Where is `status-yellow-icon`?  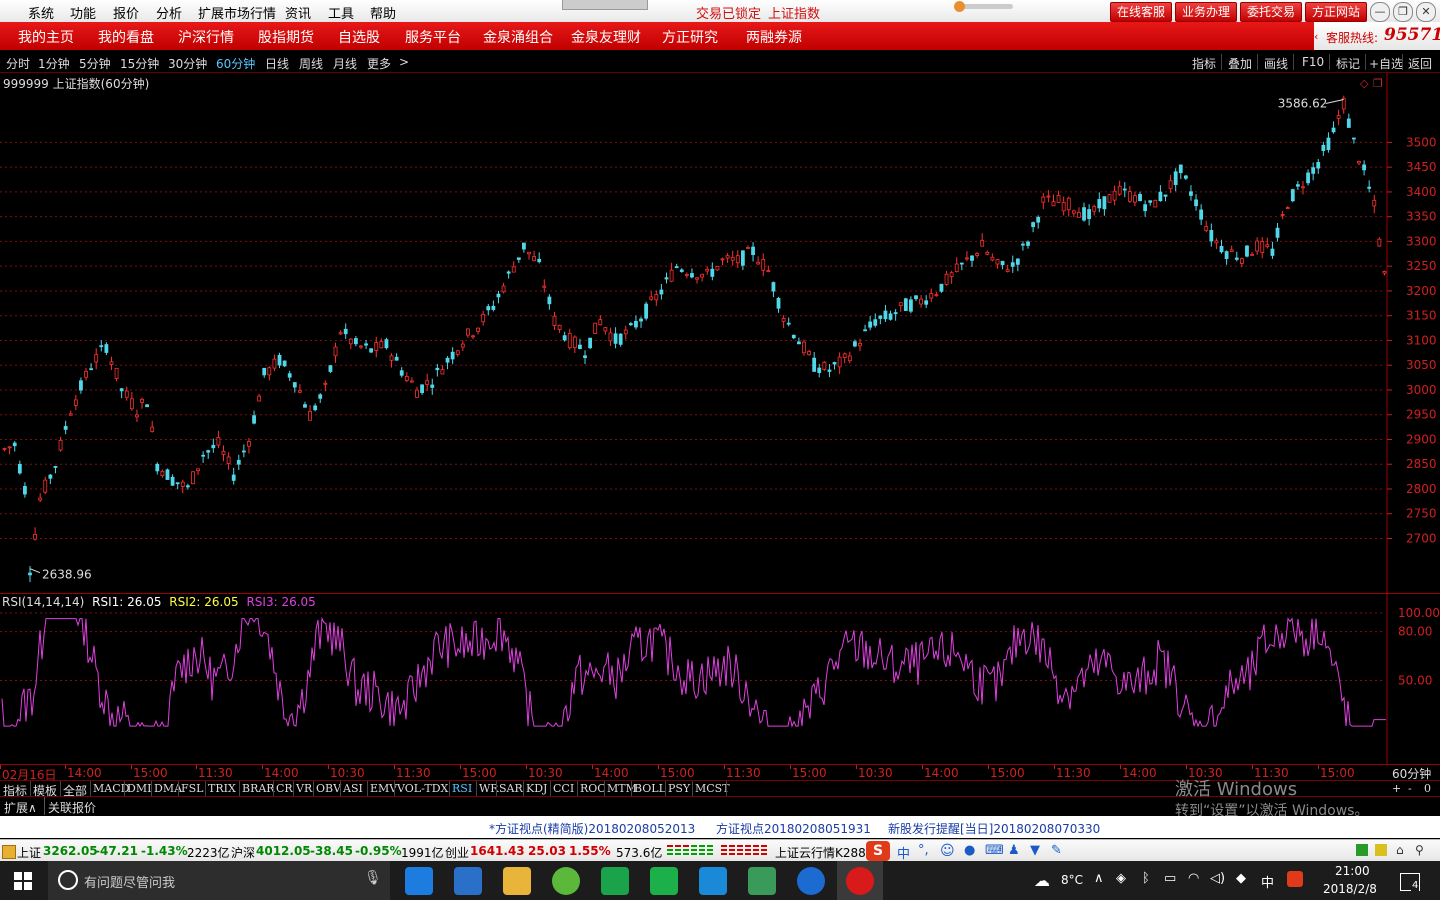 status-yellow-icon is located at coordinates (1381, 850).